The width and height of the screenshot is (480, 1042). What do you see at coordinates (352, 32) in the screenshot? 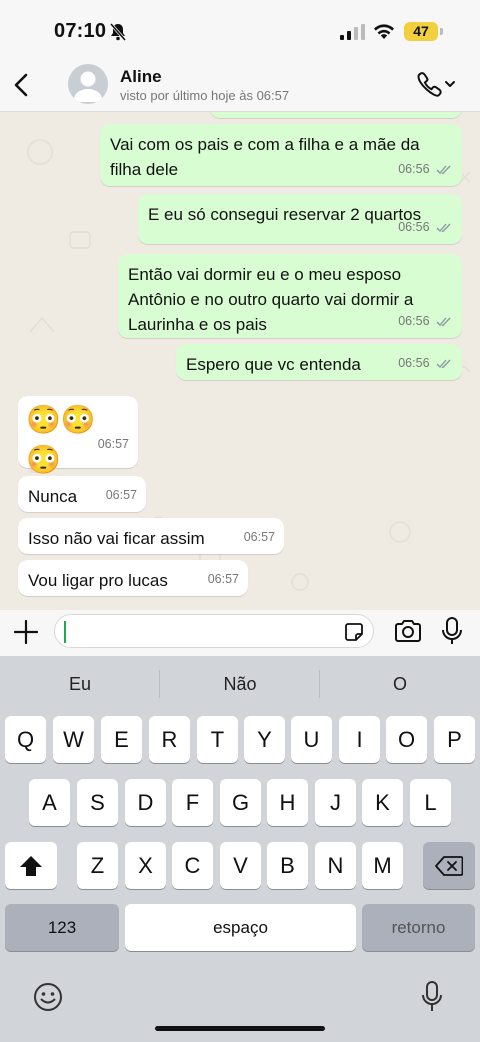
I see `signal-icon` at bounding box center [352, 32].